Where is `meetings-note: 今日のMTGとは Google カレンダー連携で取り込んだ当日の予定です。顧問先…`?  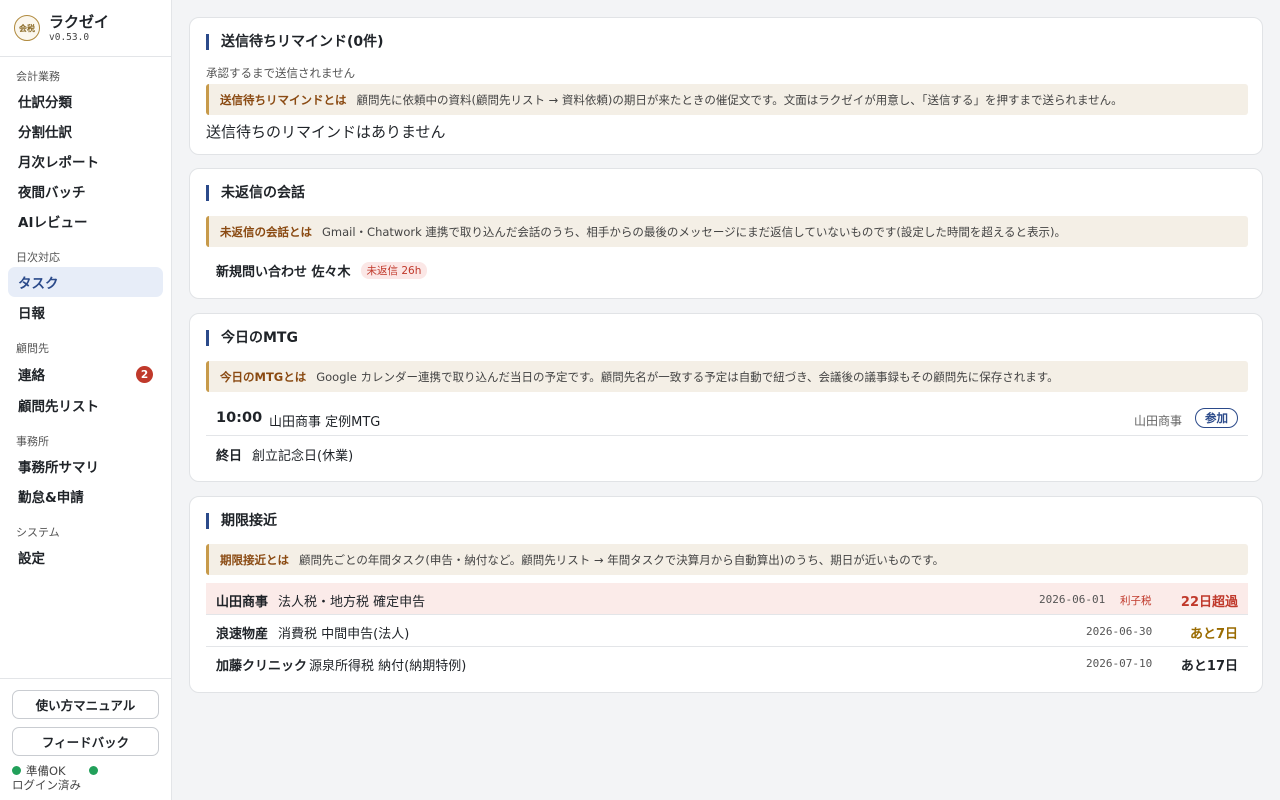
meetings-note: 今日のMTGとは Google カレンダー連携で取り込んだ当日の予定です。顧問先… is located at coordinates (727, 376).